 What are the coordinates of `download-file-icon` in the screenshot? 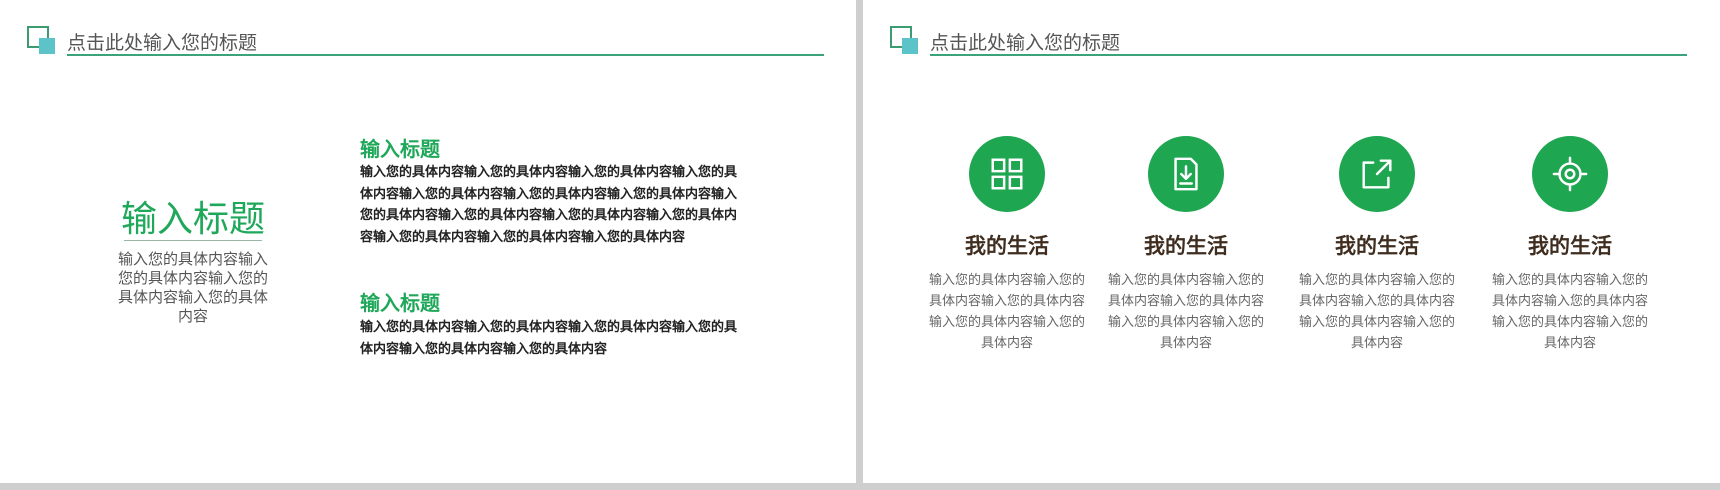 It's located at (1186, 174).